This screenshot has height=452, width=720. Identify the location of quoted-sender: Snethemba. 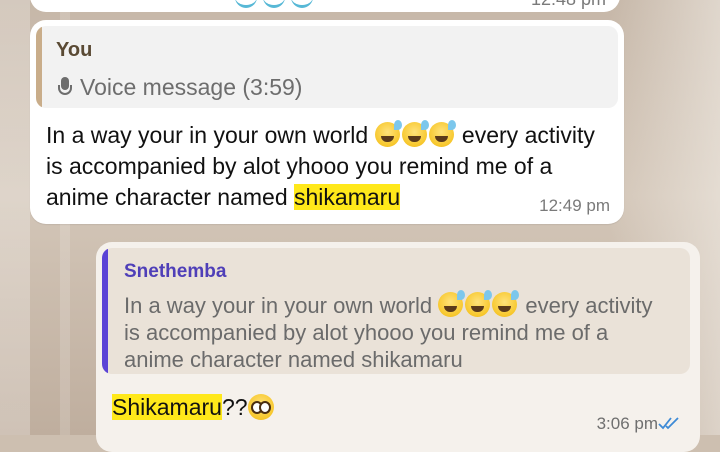
(175, 271).